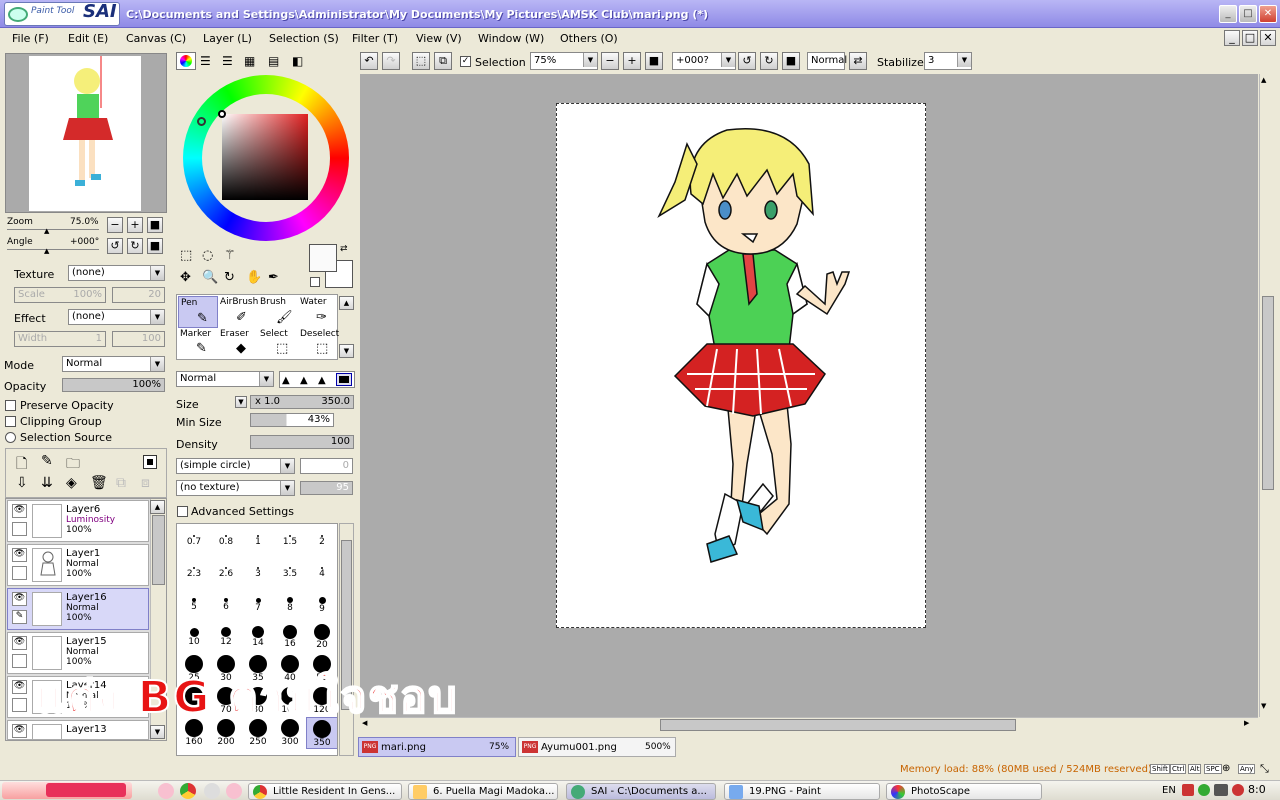 The width and height of the screenshot is (1280, 800). I want to click on hardness-soft-icon: ▲, so click(286, 380).